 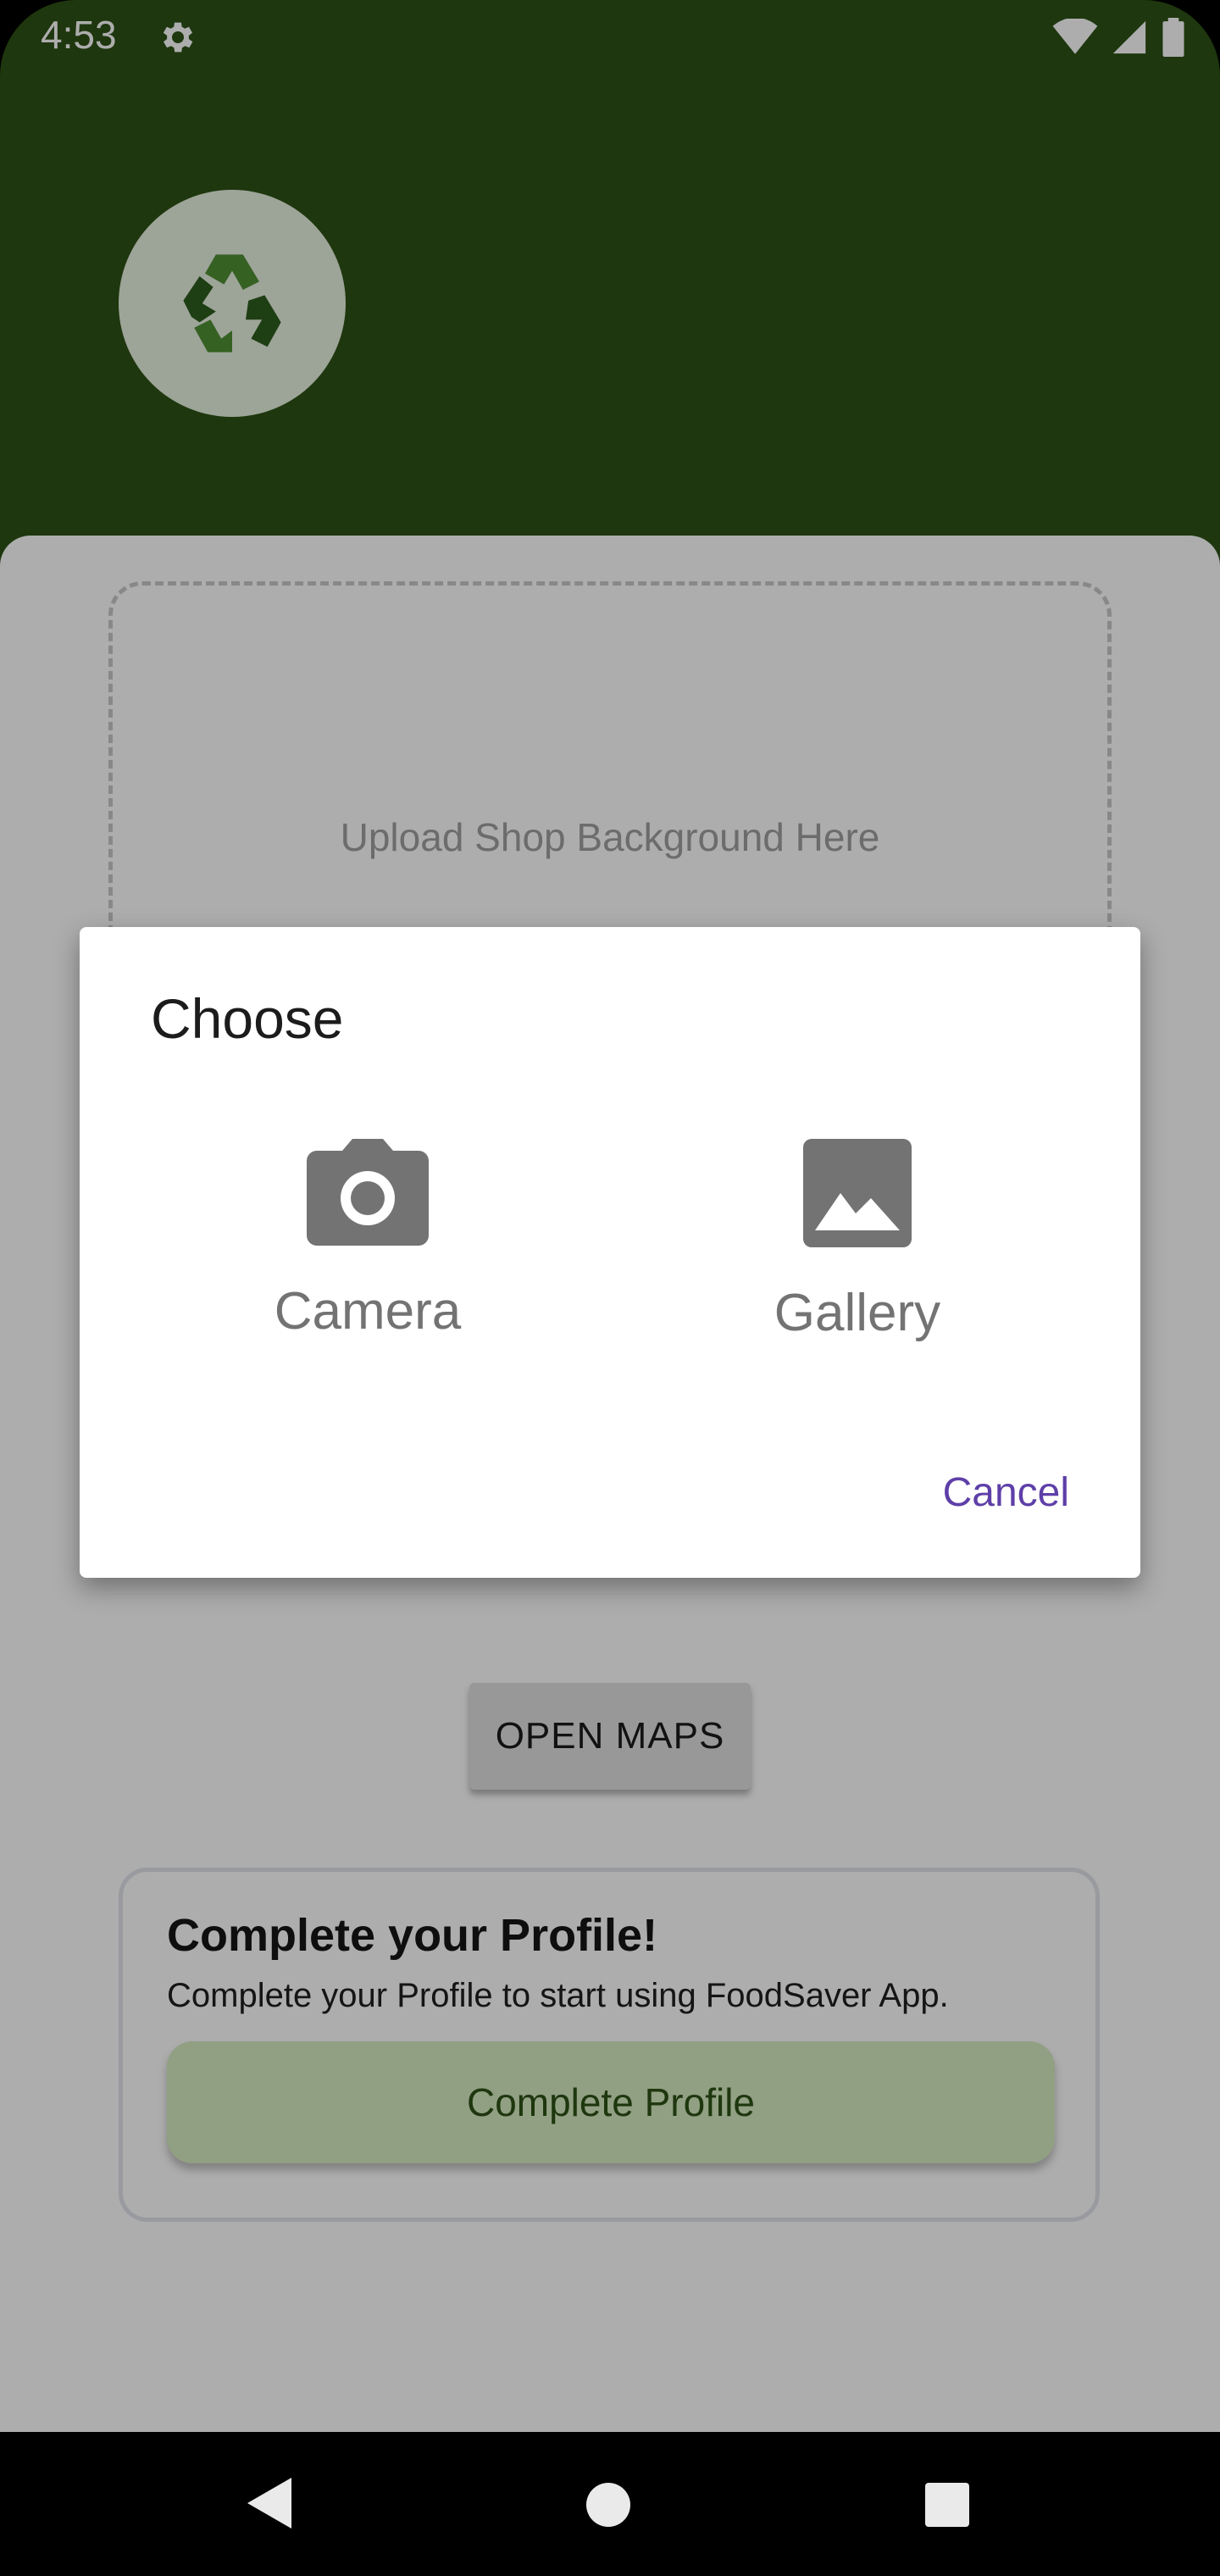 What do you see at coordinates (368, 1311) in the screenshot?
I see `camera-option-label: Camera` at bounding box center [368, 1311].